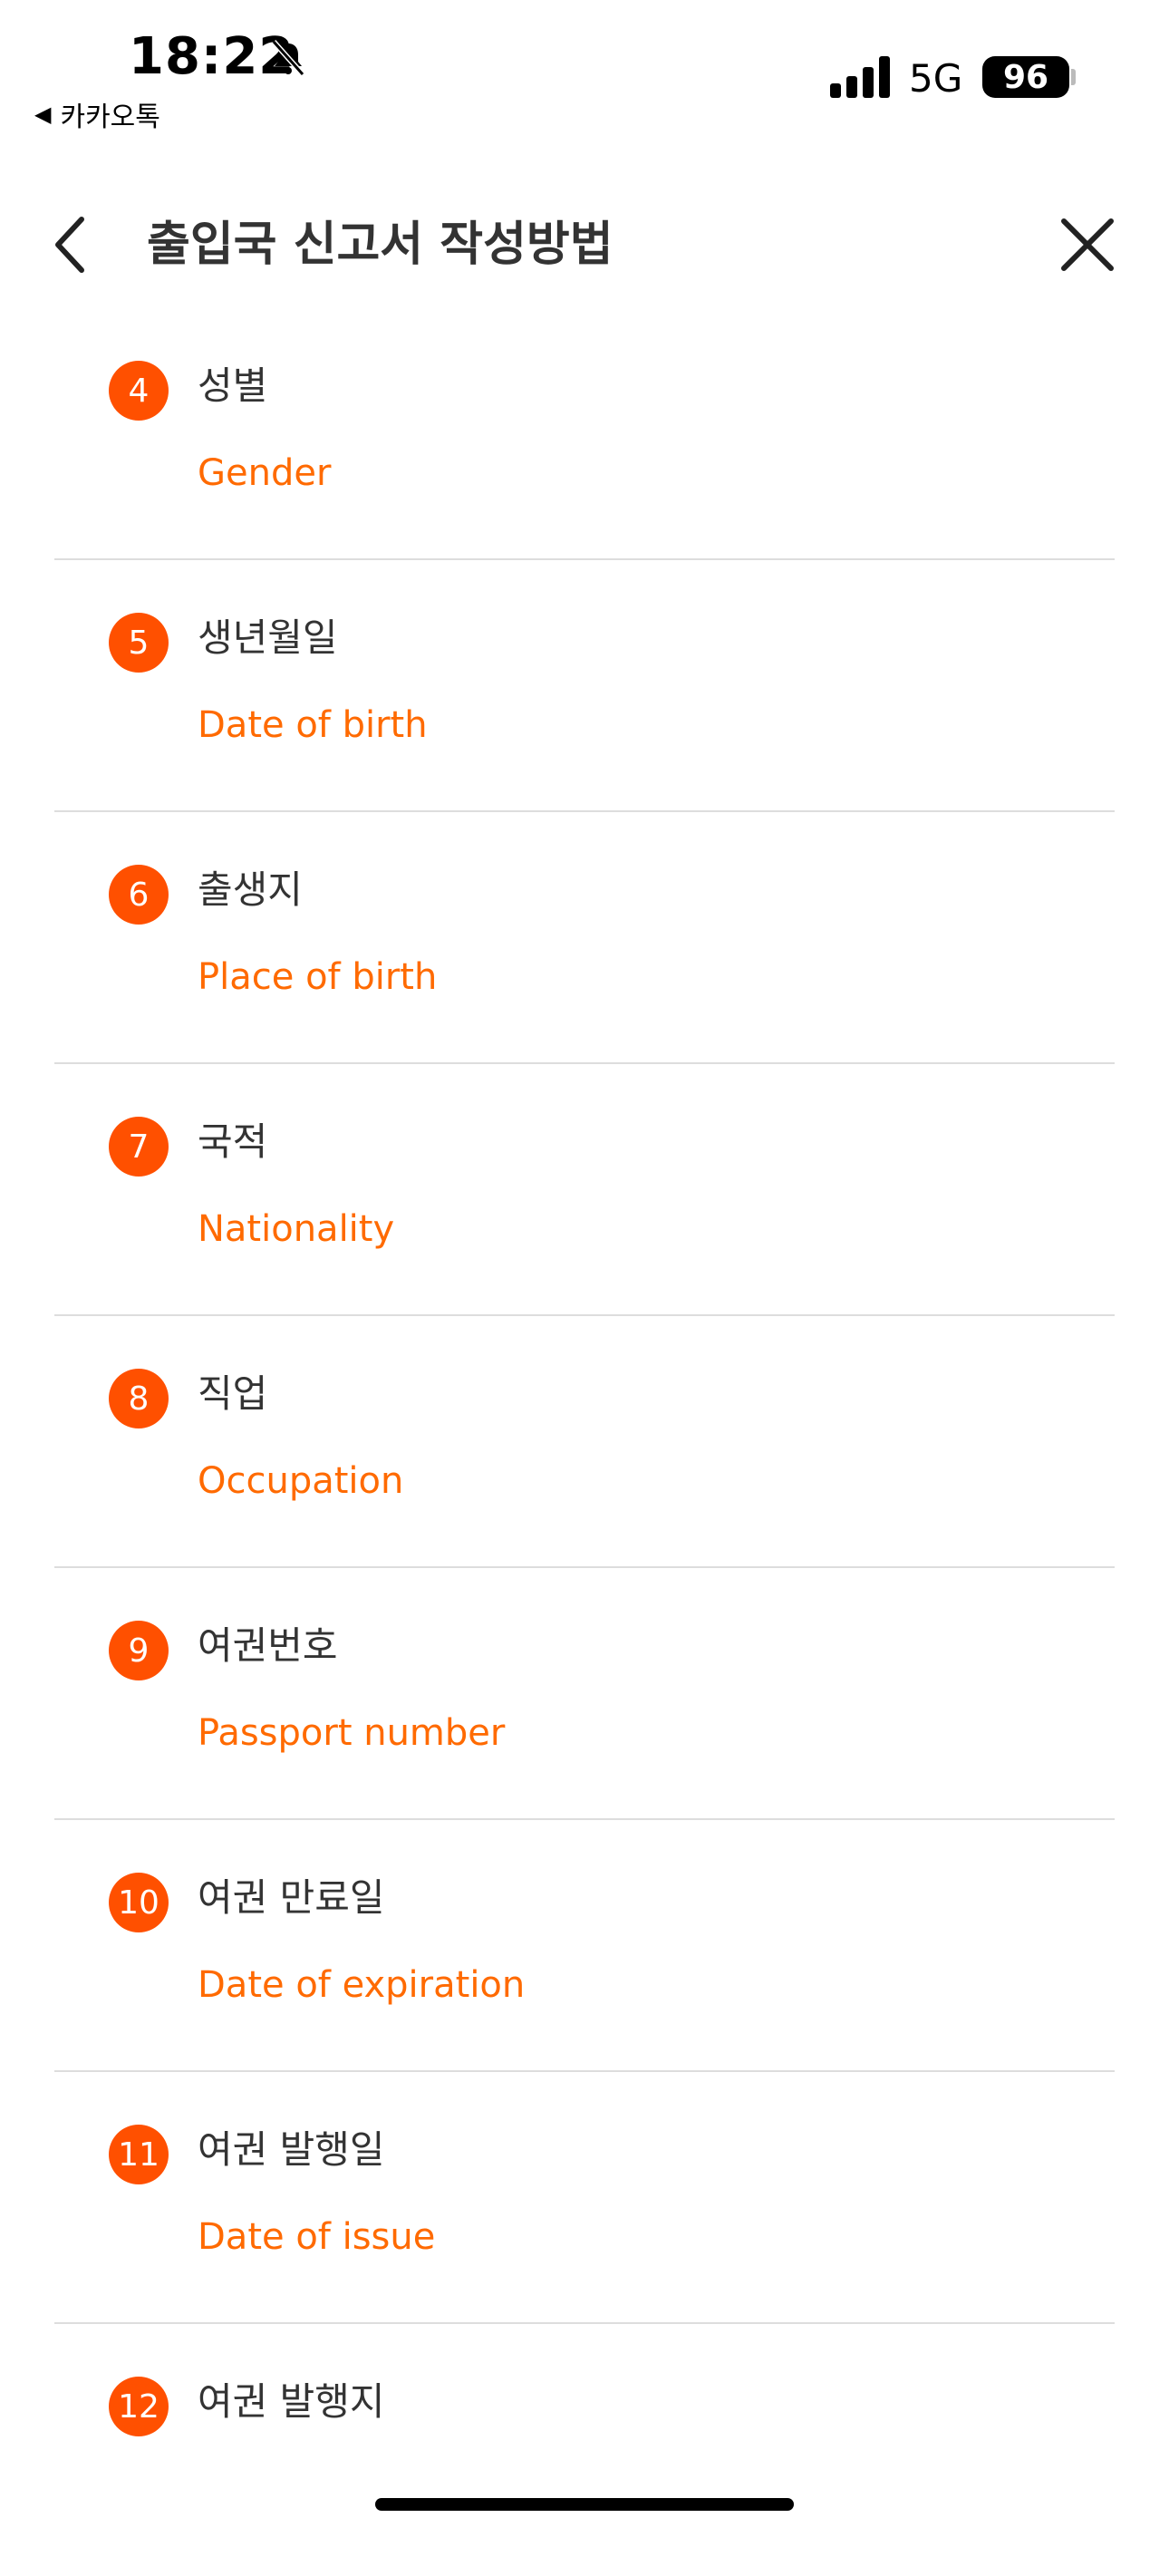 The height and width of the screenshot is (2576, 1169). What do you see at coordinates (860, 77) in the screenshot?
I see `signal-icon` at bounding box center [860, 77].